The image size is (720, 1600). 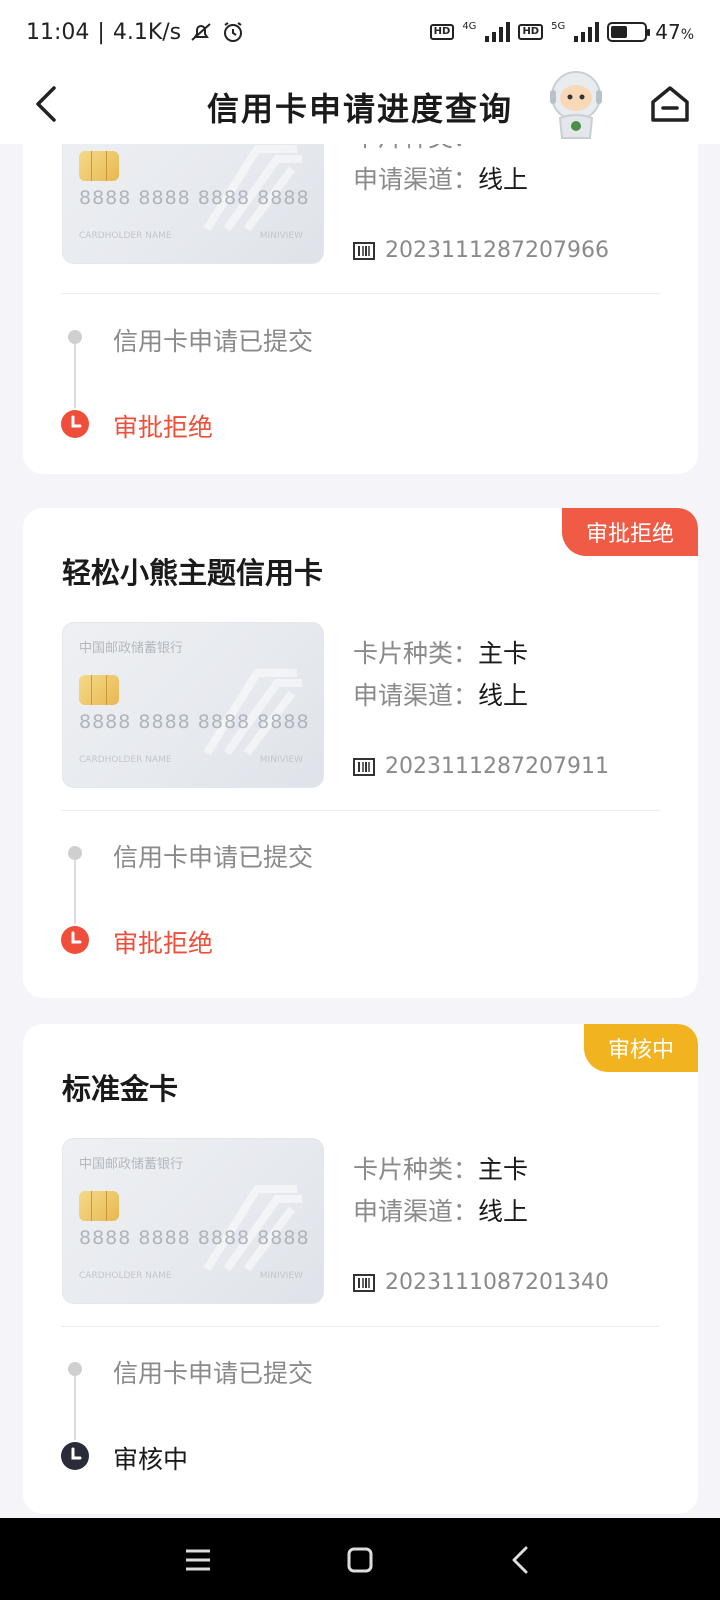 I want to click on card-type-line: 卡片种类：, so click(x=415, y=149).